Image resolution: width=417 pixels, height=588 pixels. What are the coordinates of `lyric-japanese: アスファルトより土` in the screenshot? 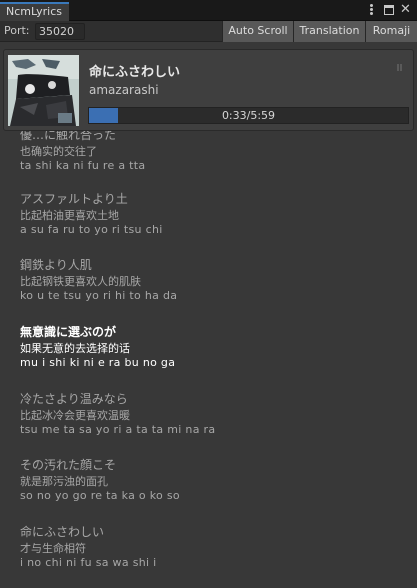 It's located at (74, 199).